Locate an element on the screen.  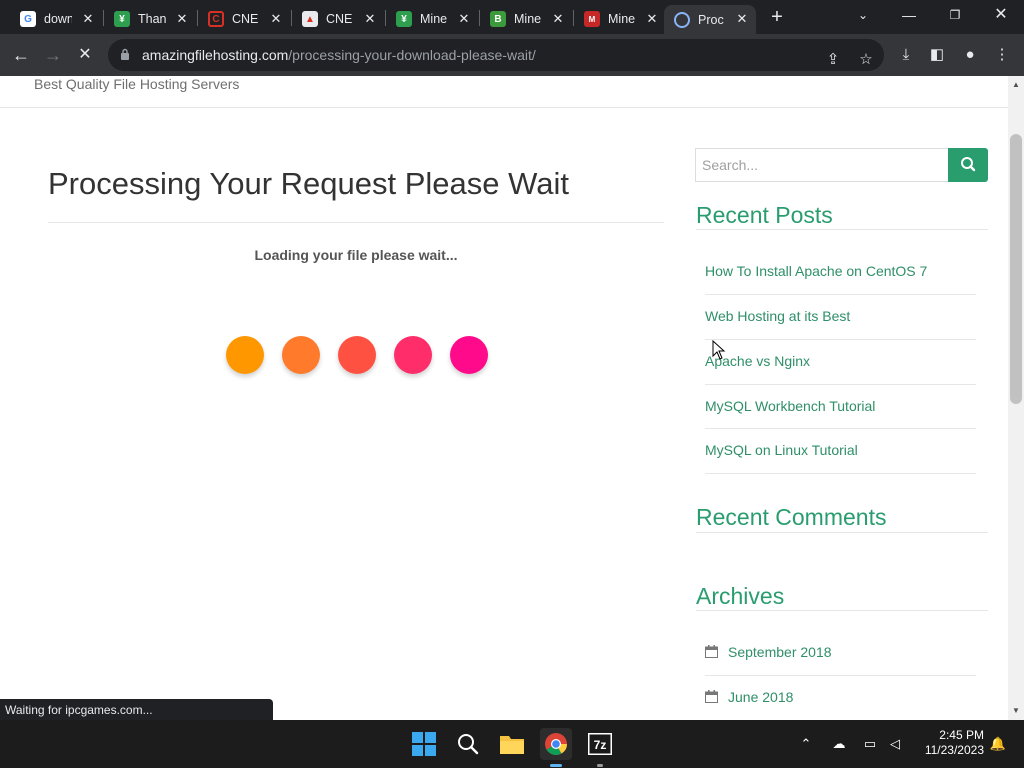
taskbar: 7z ⌃ ☁ ▭ ◁ 2:45 PM 11/23/2023 🔔 is located at coordinates (512, 744).